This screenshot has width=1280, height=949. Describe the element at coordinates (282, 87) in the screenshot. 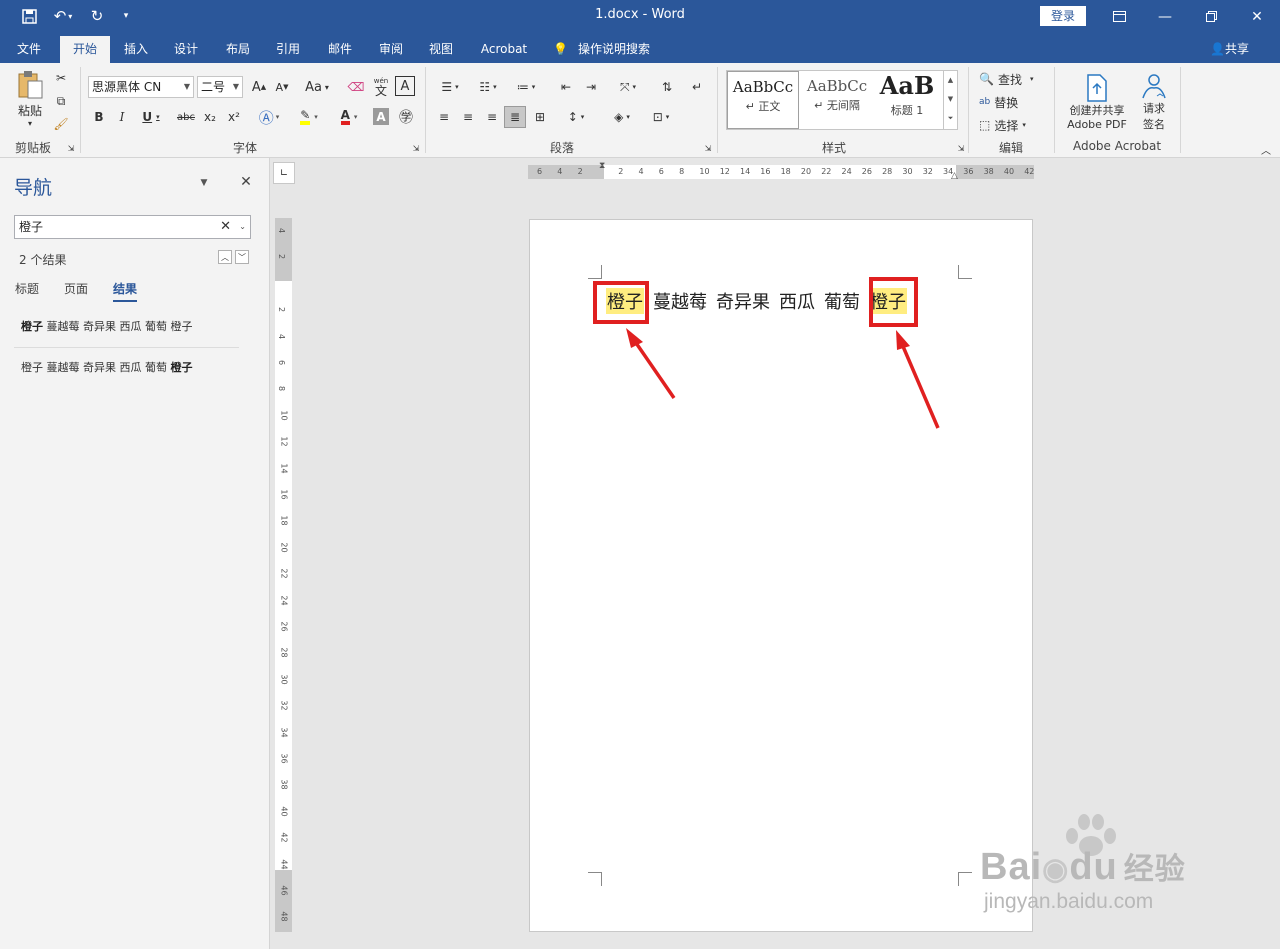

I see `shrink-font-button: A ▼` at that location.